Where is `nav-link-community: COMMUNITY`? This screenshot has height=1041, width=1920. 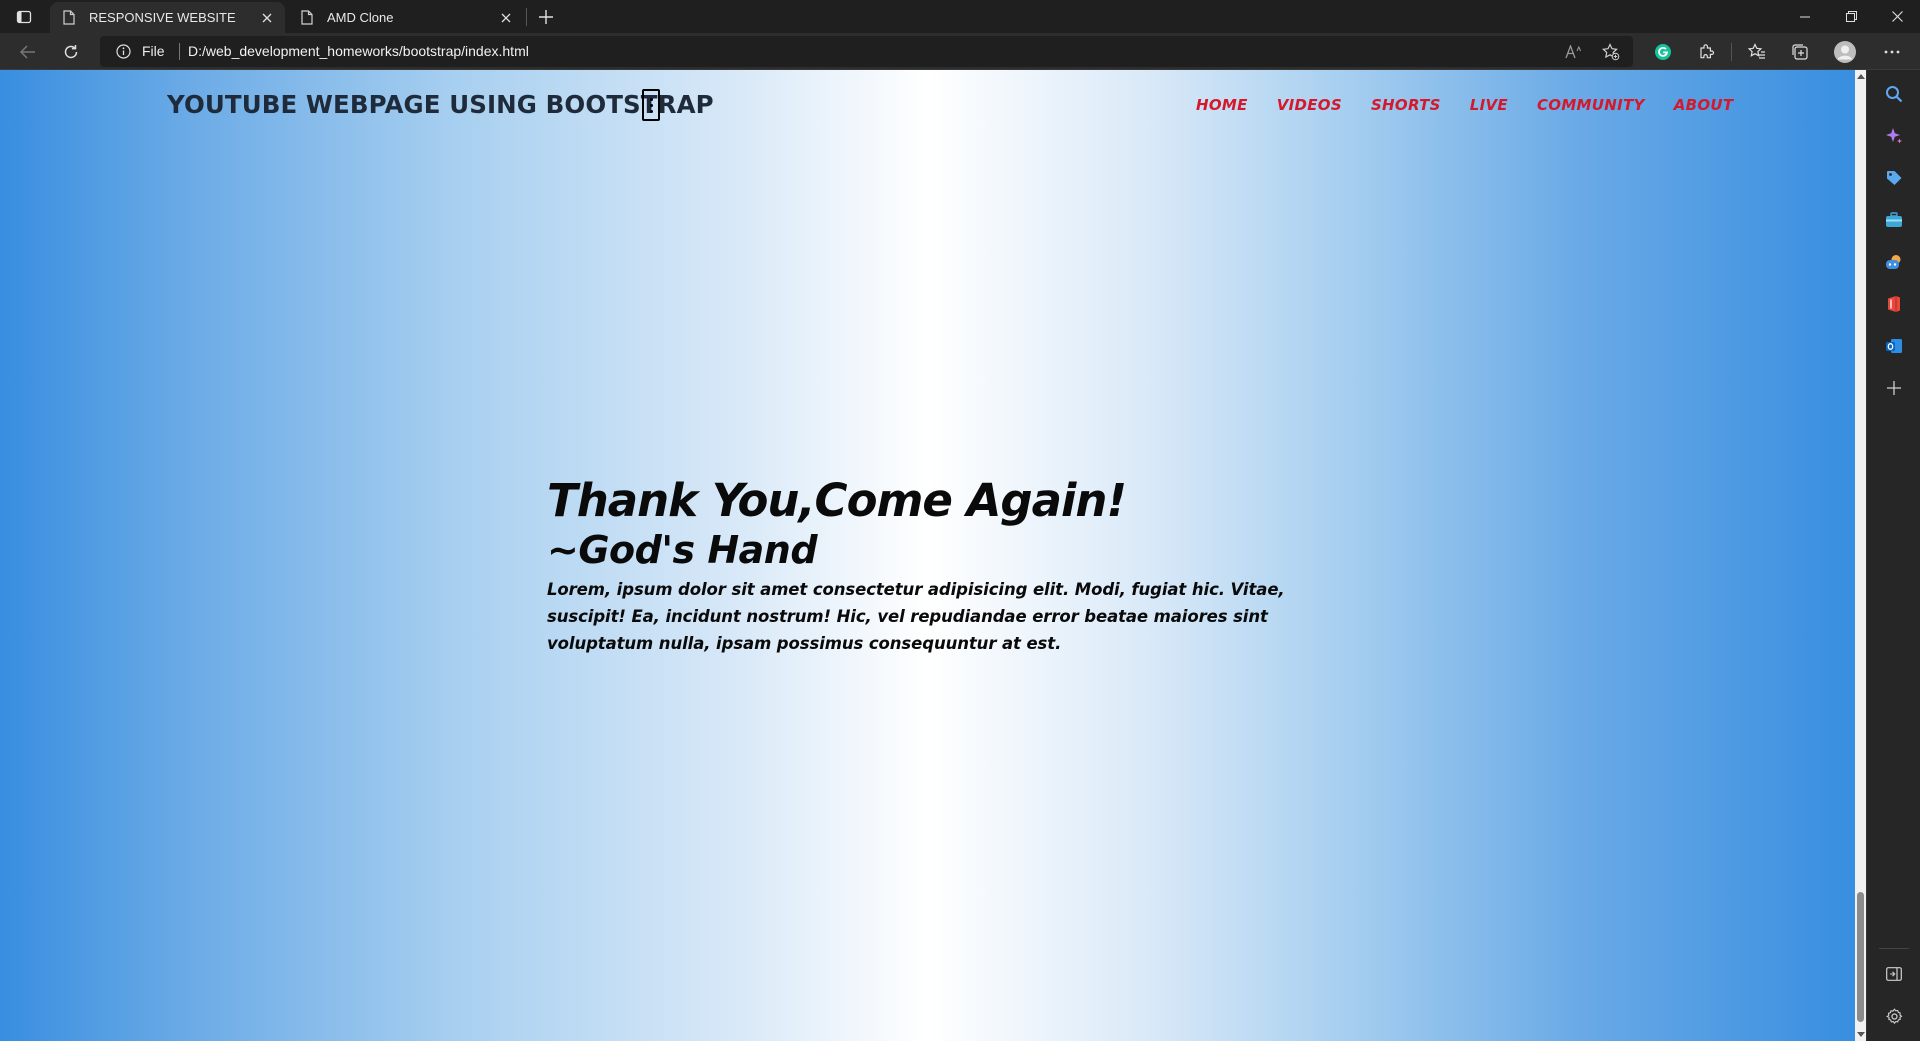 nav-link-community: COMMUNITY is located at coordinates (1591, 105).